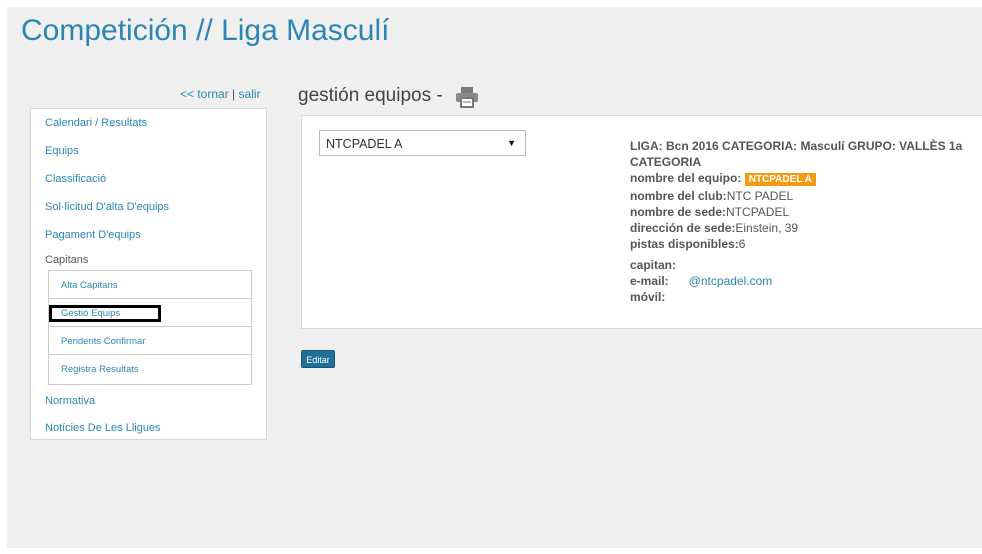 The height and width of the screenshot is (554, 982). Describe the element at coordinates (649, 281) in the screenshot. I see `email-label: e-mail:` at that location.